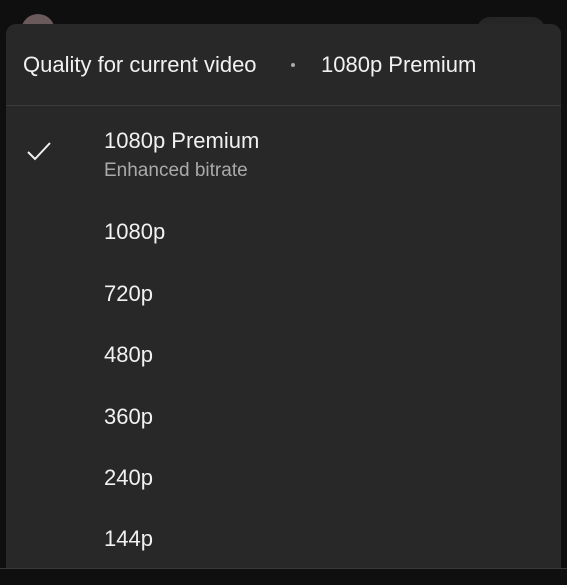 This screenshot has width=567, height=585. What do you see at coordinates (135, 231) in the screenshot?
I see `option-label: 1080p` at bounding box center [135, 231].